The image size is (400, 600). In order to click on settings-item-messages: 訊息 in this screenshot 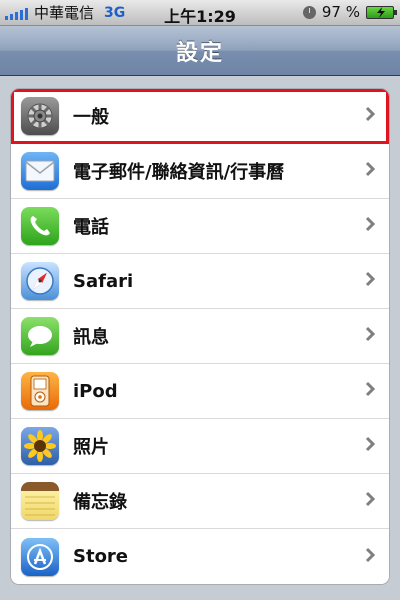, I will do `click(200, 336)`.